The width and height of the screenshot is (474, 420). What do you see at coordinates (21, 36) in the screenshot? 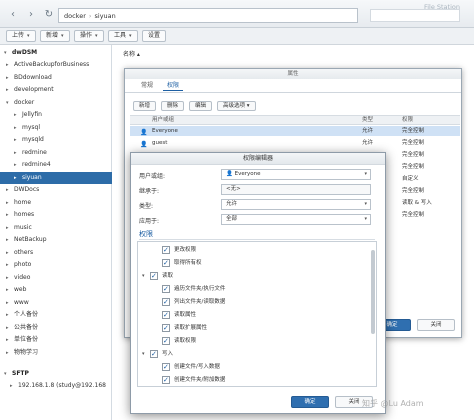
I see `upload-button: 上传 ▾` at bounding box center [21, 36].